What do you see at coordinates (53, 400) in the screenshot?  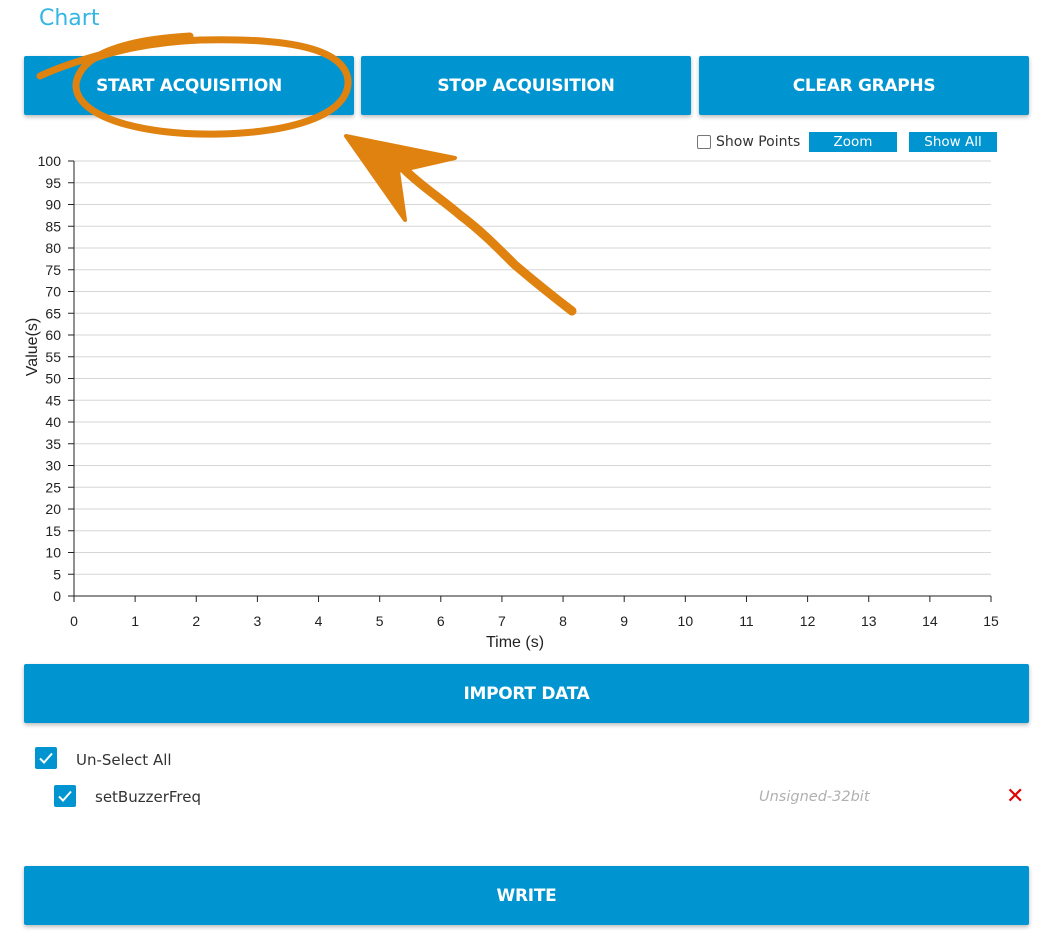 I see `y-tick-label: 45` at bounding box center [53, 400].